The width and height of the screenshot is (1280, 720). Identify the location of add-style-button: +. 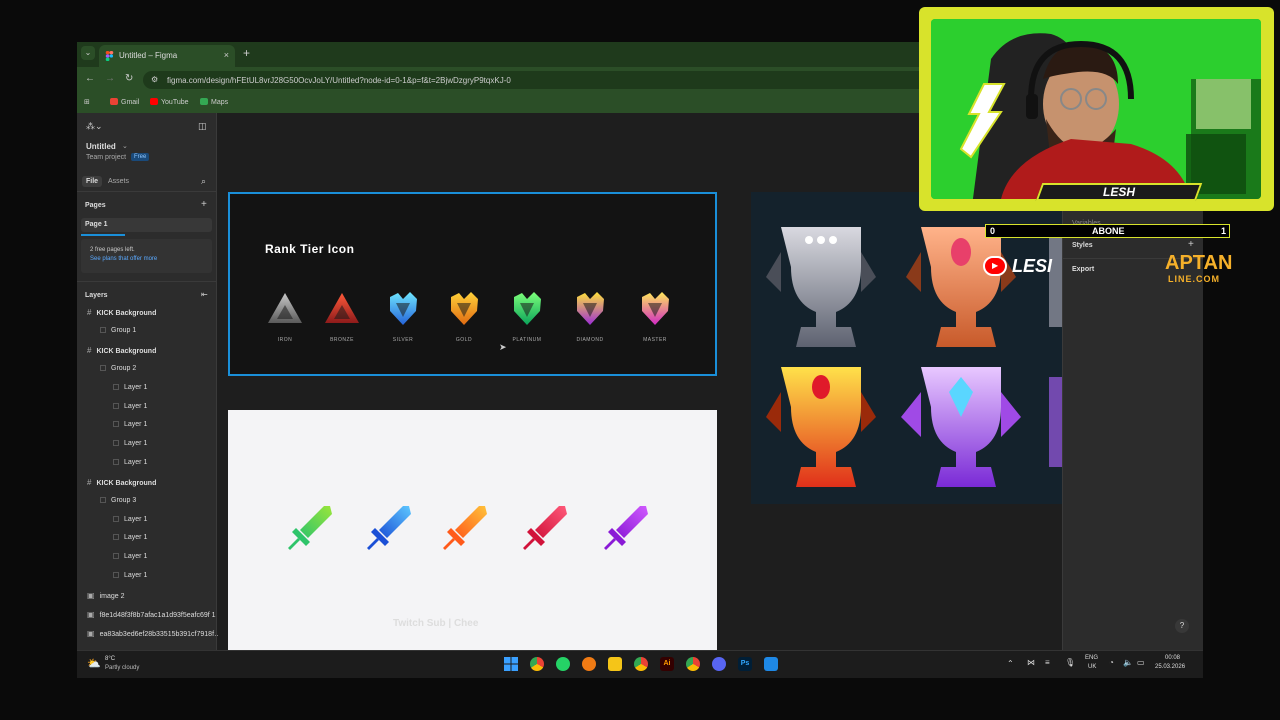
(1191, 244).